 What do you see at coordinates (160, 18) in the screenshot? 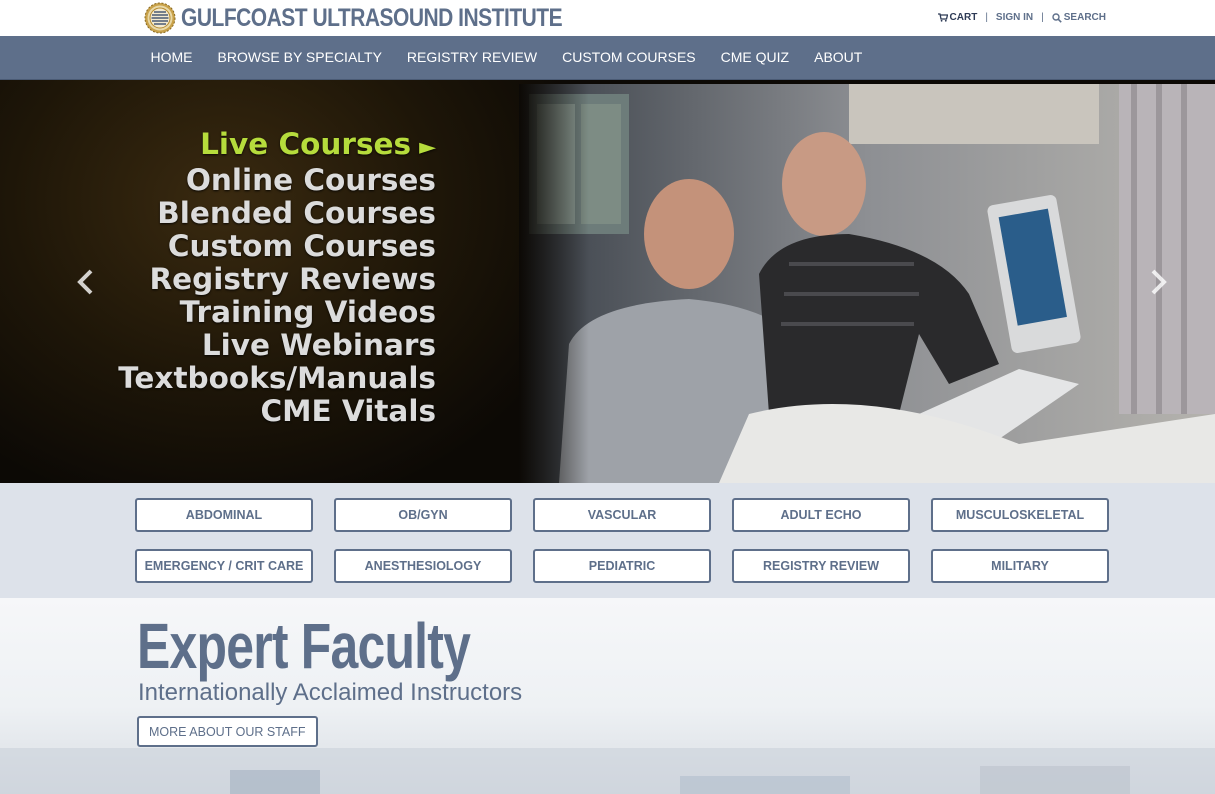
I see `logo-emblem-icon` at bounding box center [160, 18].